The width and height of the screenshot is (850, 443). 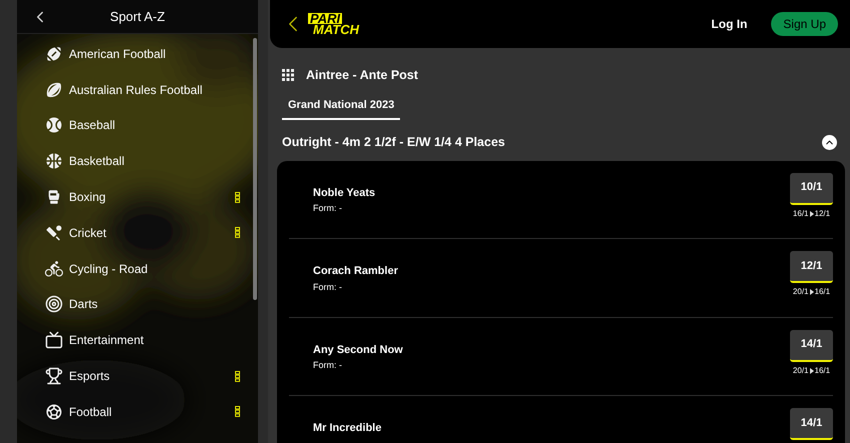 I want to click on trophy-icon, so click(x=54, y=376).